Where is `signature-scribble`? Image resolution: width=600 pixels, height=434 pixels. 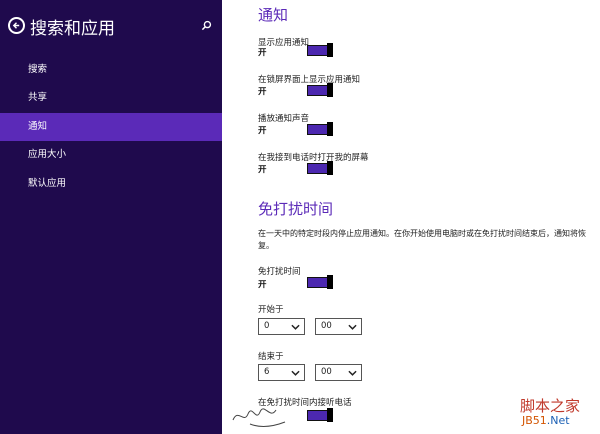
signature-scribble is located at coordinates (259, 417).